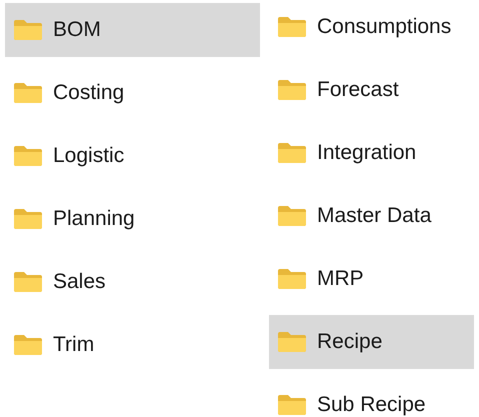  Describe the element at coordinates (371, 279) in the screenshot. I see `folder-item: MRP` at that location.